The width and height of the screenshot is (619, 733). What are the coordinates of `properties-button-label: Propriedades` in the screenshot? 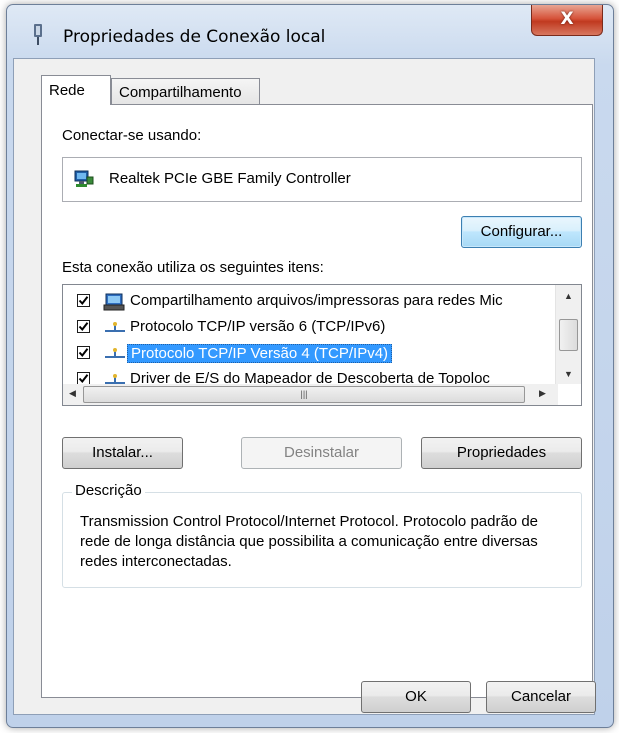 It's located at (501, 452).